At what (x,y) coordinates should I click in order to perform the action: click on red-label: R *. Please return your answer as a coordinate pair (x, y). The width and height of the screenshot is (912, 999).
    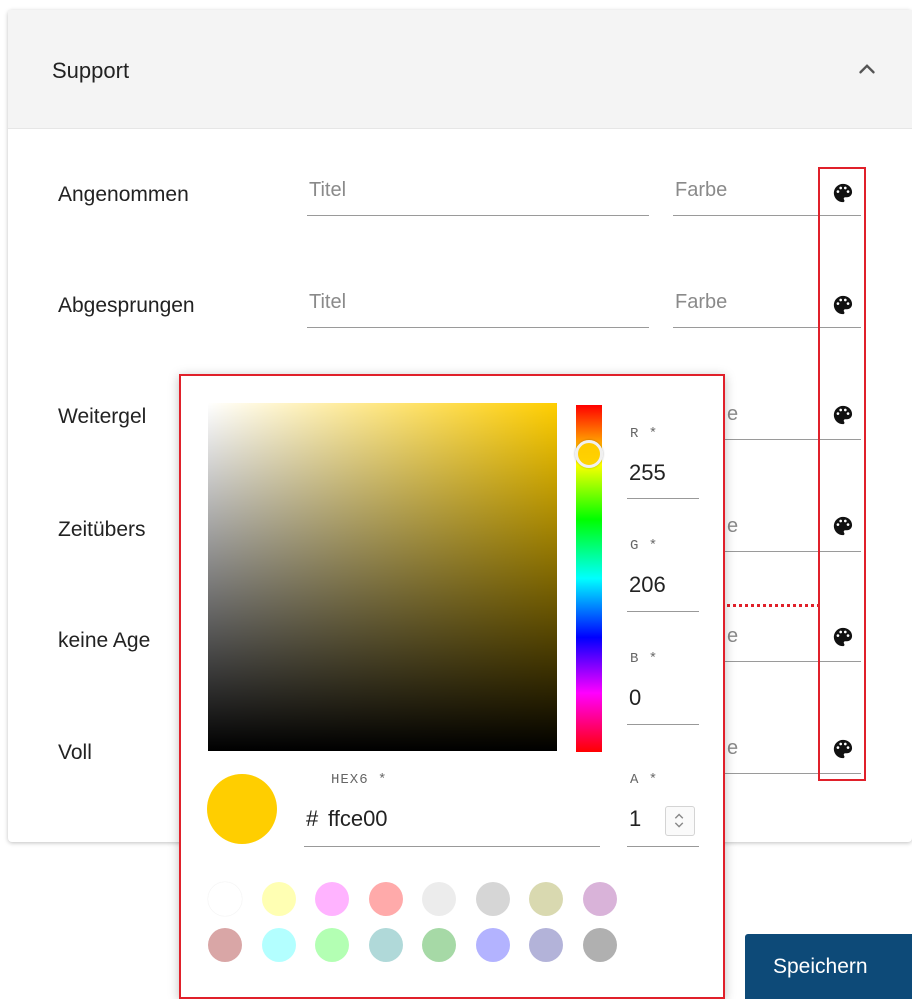
    Looking at the image, I should click on (644, 434).